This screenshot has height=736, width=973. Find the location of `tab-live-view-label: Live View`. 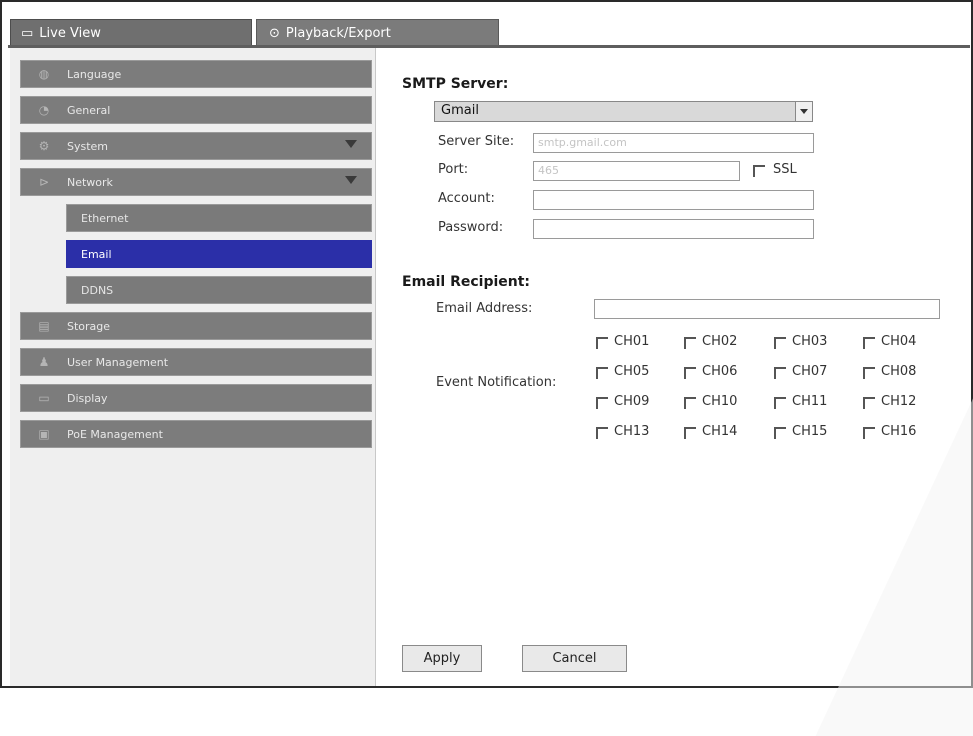

tab-live-view-label: Live View is located at coordinates (70, 33).